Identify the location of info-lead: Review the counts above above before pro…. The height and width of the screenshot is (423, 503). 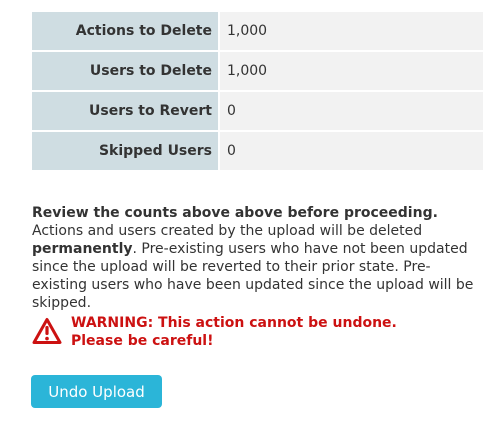
(235, 213).